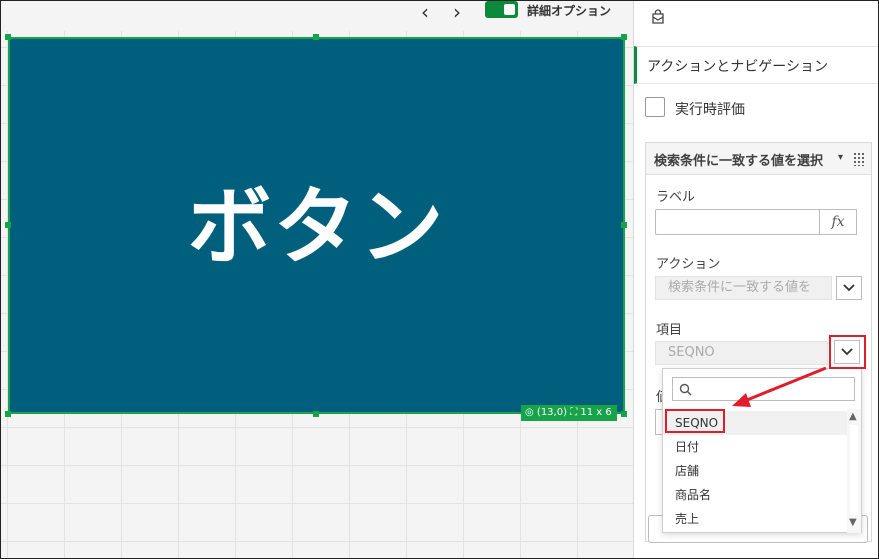  I want to click on field-dropdown-list: SEQNO 日付 店舗 商品名 売上 ▲ ▼, so click(762, 450).